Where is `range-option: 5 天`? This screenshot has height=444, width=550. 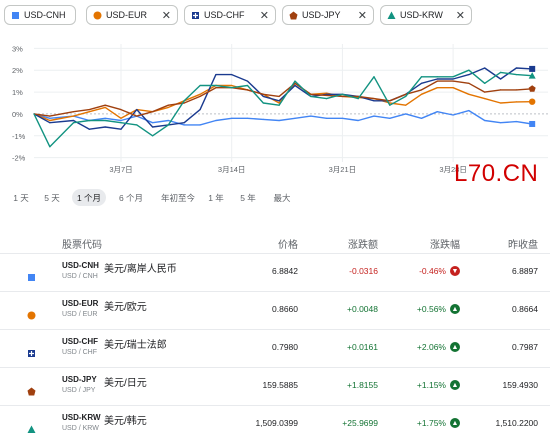
range-option: 5 天 is located at coordinates (52, 197).